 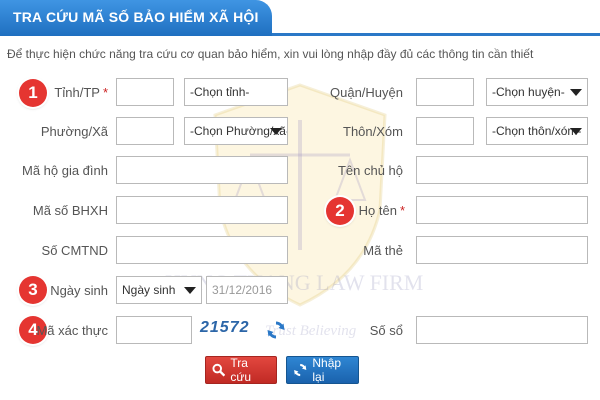 What do you see at coordinates (202, 210) in the screenshot?
I see `ma-bhxh-input` at bounding box center [202, 210].